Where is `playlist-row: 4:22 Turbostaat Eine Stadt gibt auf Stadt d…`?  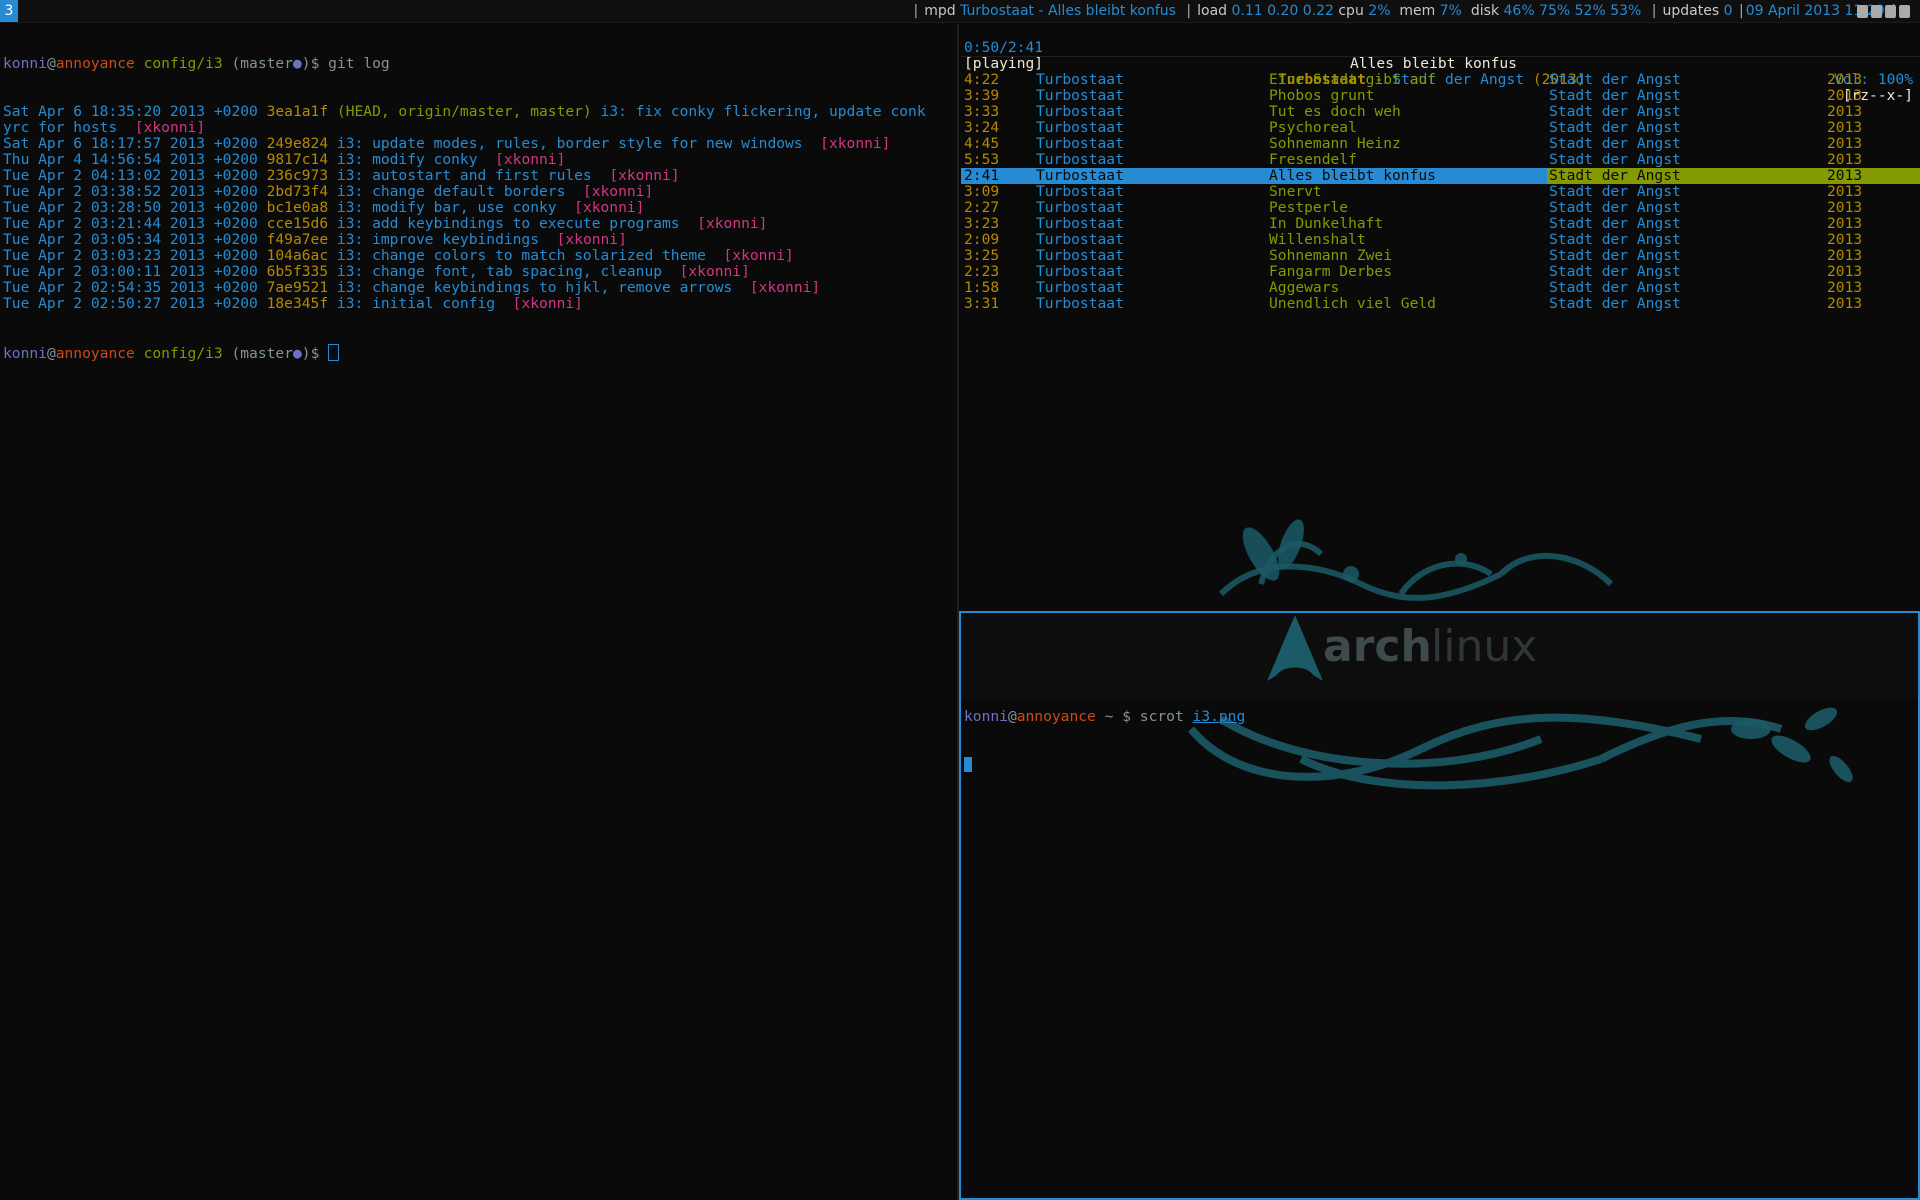 playlist-row: 4:22 Turbostaat Eine Stadt gibt auf Stadt d… is located at coordinates (1440, 80).